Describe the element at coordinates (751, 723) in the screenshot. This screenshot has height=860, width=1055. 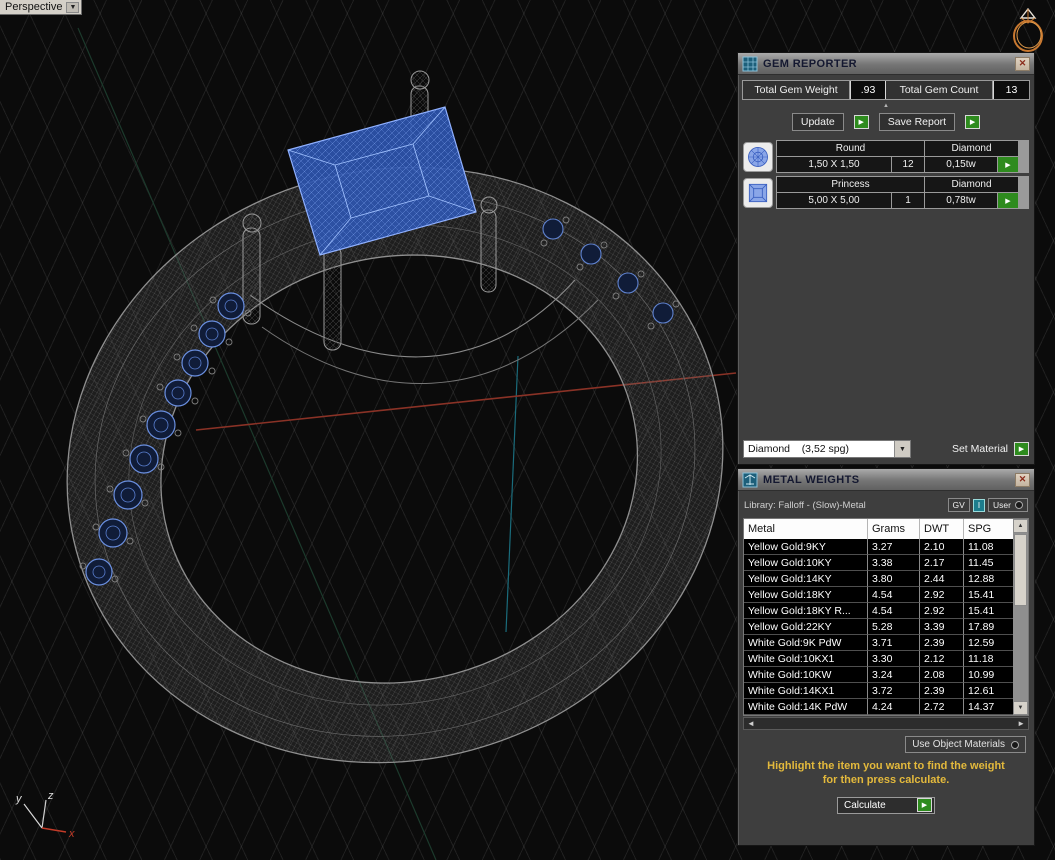
I see `scroll-left-icon: ◄` at that location.